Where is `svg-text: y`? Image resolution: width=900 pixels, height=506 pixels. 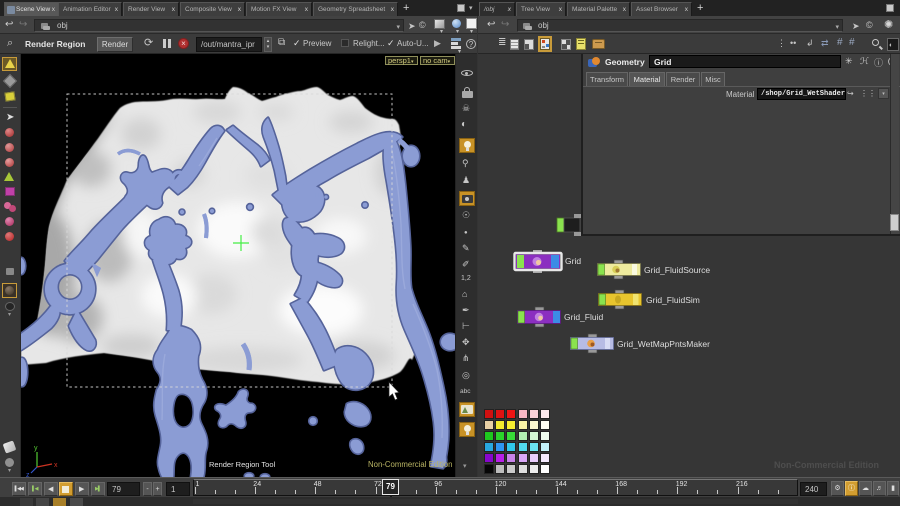 svg-text: y is located at coordinates (36, 448).